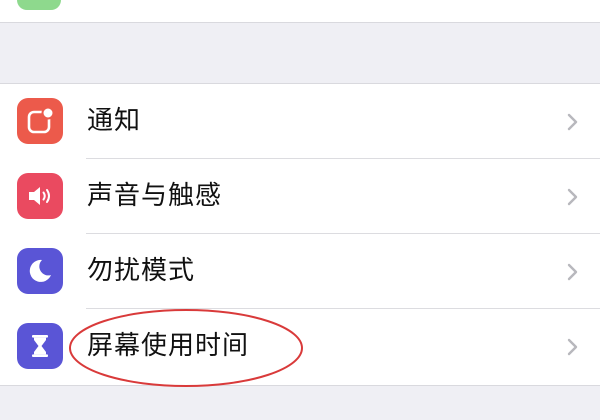 The image size is (600, 420). I want to click on speaker-icon, so click(40, 196).